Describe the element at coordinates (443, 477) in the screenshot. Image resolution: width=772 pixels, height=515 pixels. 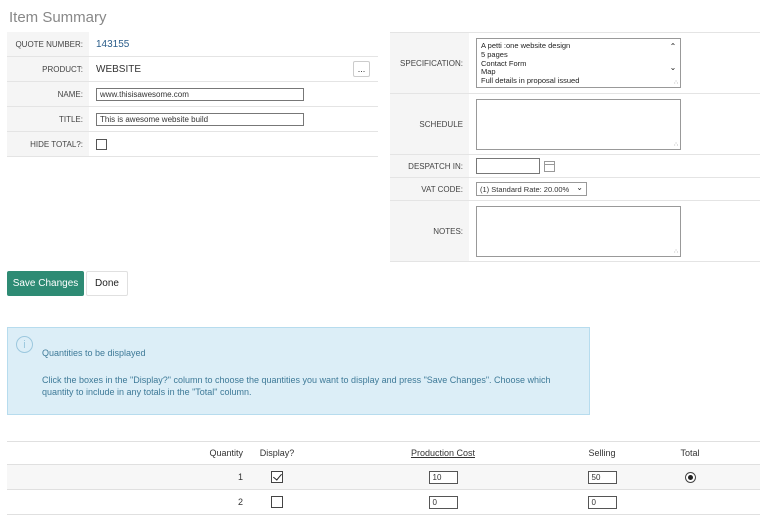
I see `production-cost-input: 10` at that location.